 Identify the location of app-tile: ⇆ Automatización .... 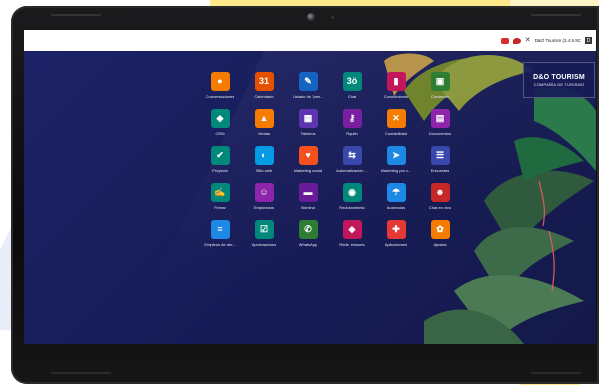
(352, 164).